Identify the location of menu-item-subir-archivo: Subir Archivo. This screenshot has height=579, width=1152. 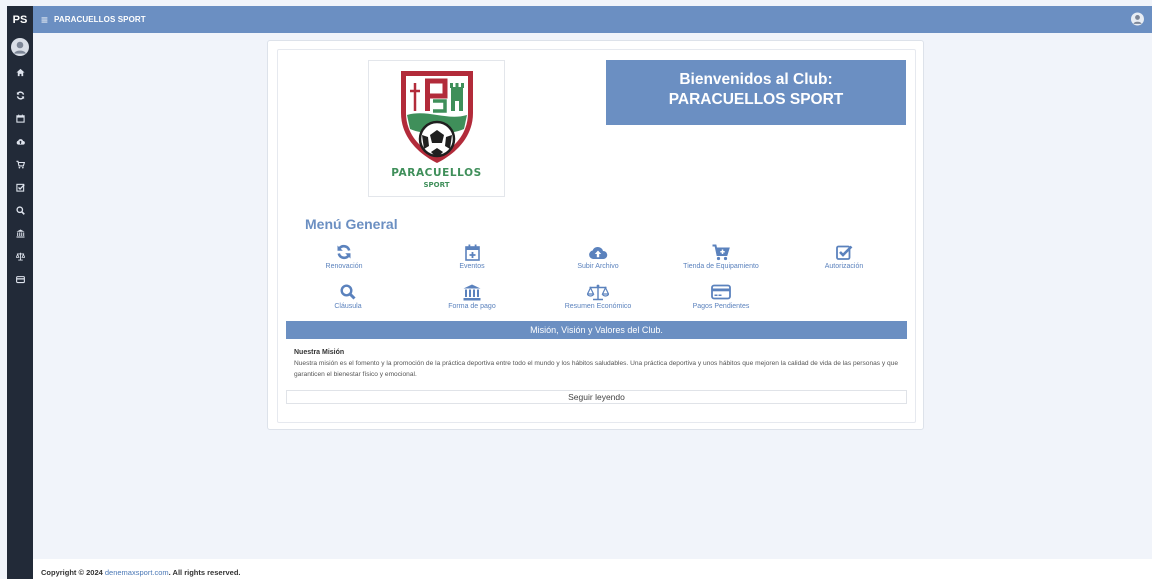
(598, 258).